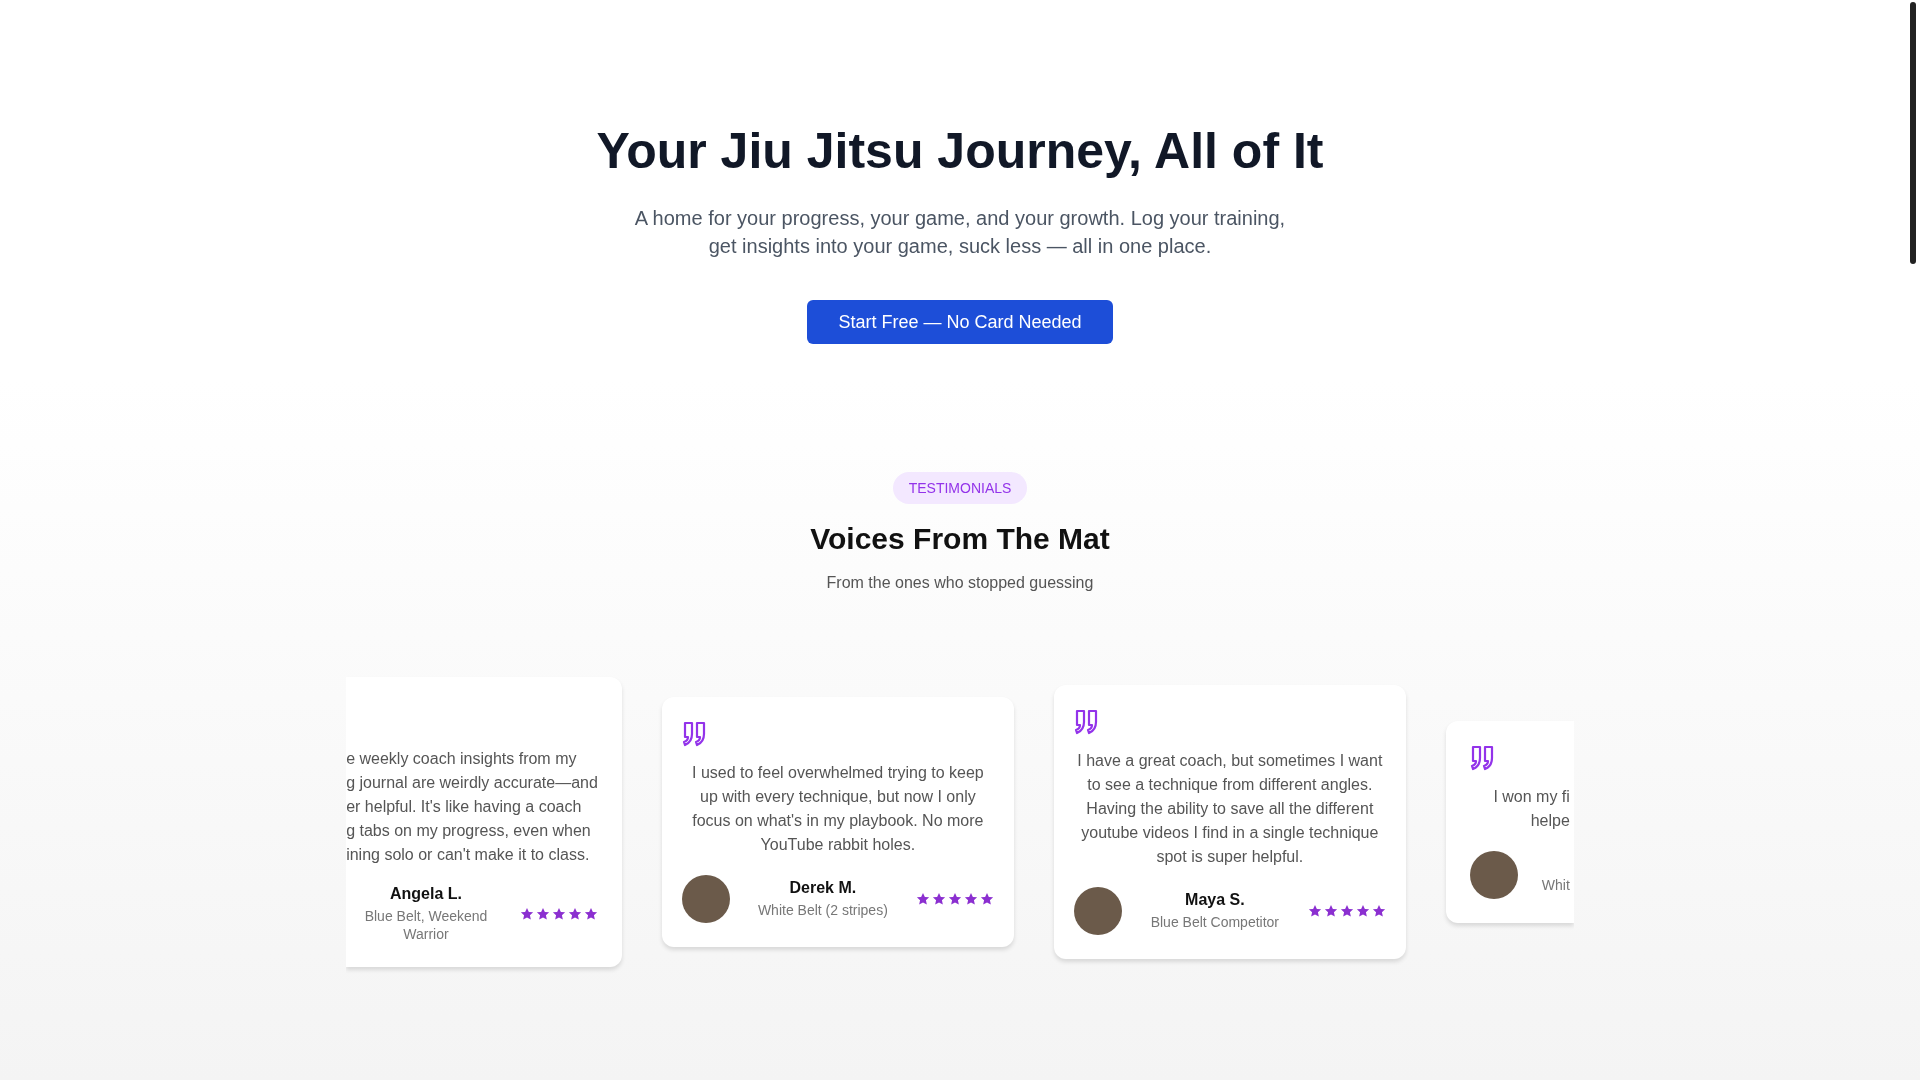 This screenshot has height=1080, width=1920. Describe the element at coordinates (426, 925) in the screenshot. I see `author-belt: Blue Belt, Weekend Warrior` at that location.